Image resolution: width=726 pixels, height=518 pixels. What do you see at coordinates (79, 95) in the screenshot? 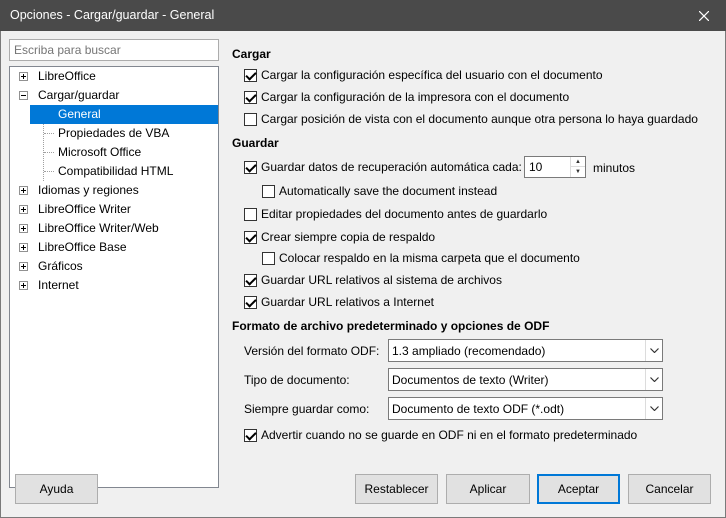
I see `tree-item-label: Cargar/guardar` at bounding box center [79, 95].